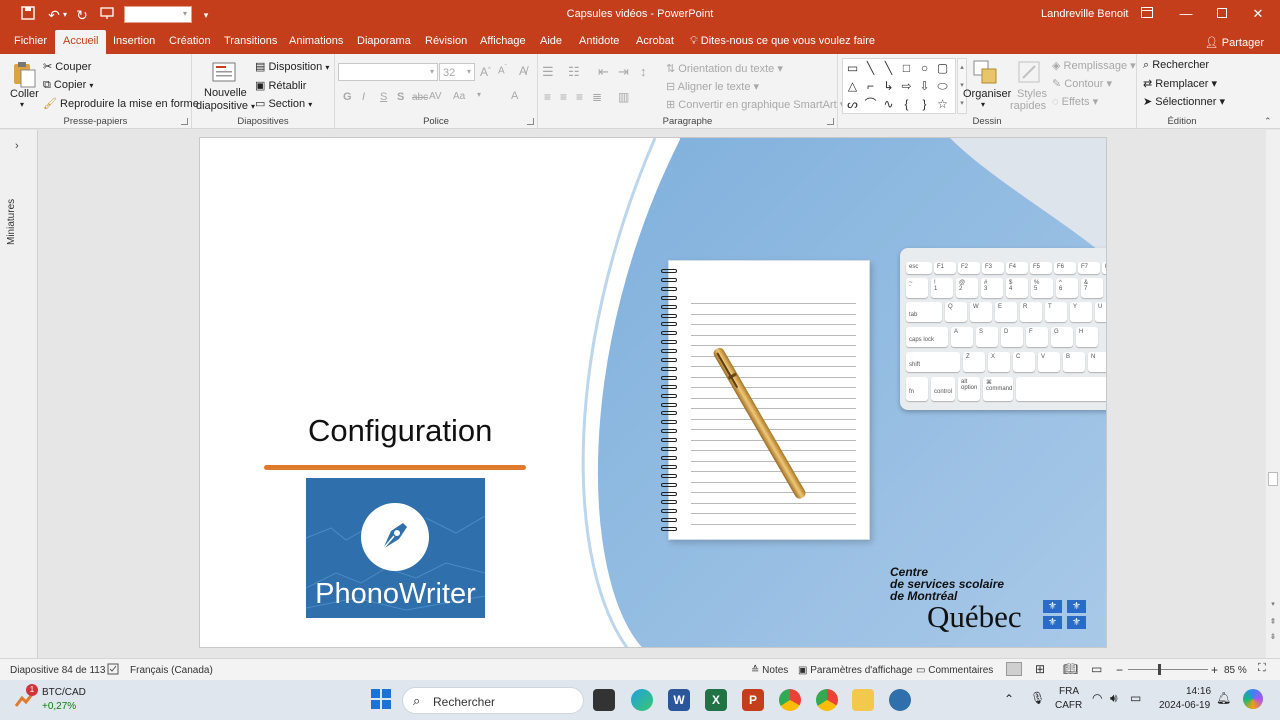 This screenshot has width=1280, height=720. I want to click on prev-slide-icon: ⇞, so click(1273, 621).